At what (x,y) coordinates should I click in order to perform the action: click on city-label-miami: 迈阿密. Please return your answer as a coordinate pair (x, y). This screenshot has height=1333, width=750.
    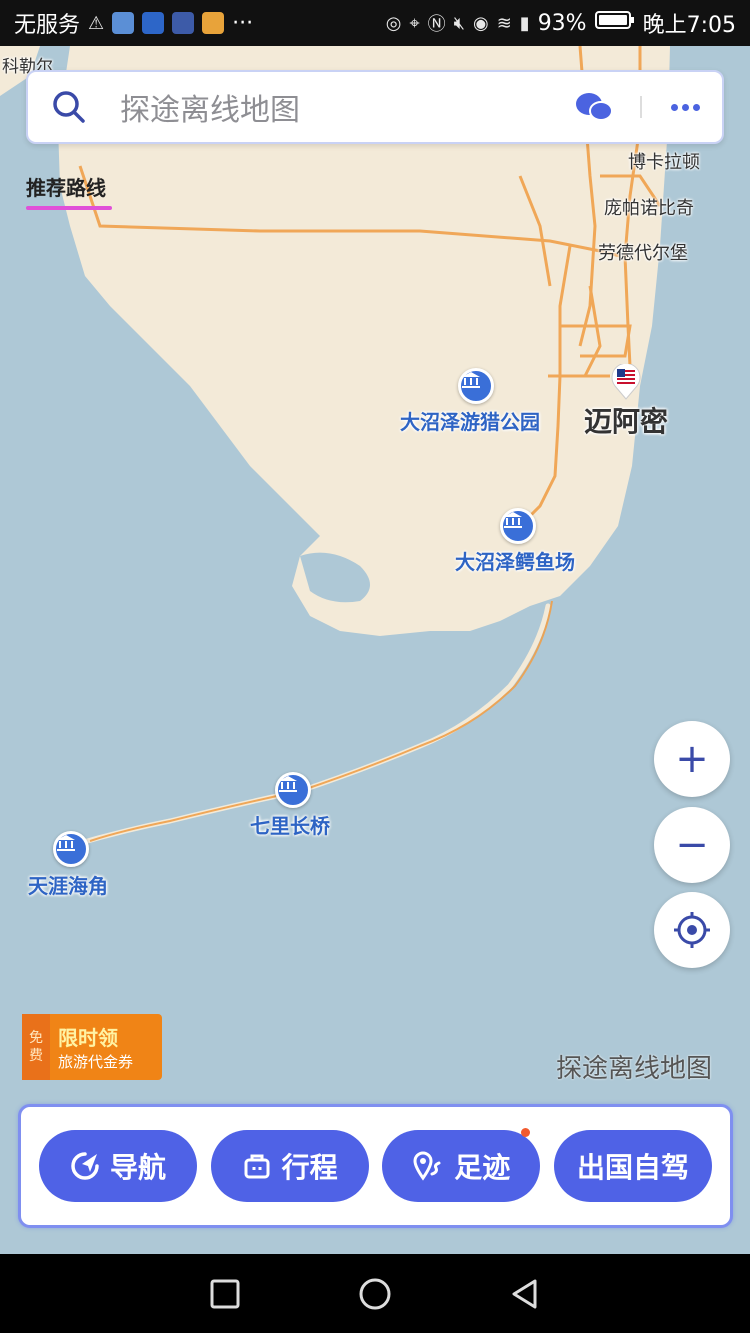
    Looking at the image, I should click on (626, 420).